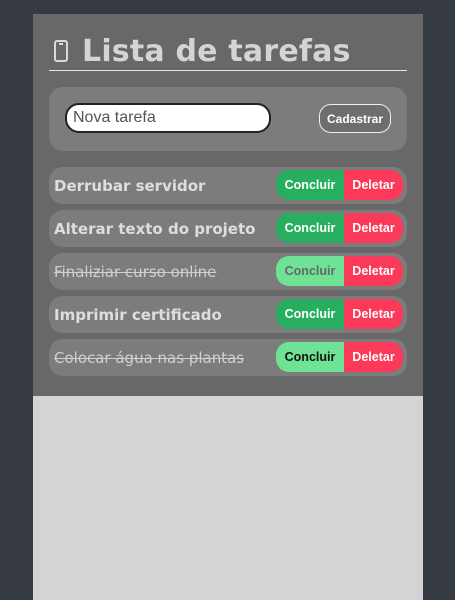 The image size is (455, 600). Describe the element at coordinates (216, 51) in the screenshot. I see `page-title: Lista de tarefas` at that location.